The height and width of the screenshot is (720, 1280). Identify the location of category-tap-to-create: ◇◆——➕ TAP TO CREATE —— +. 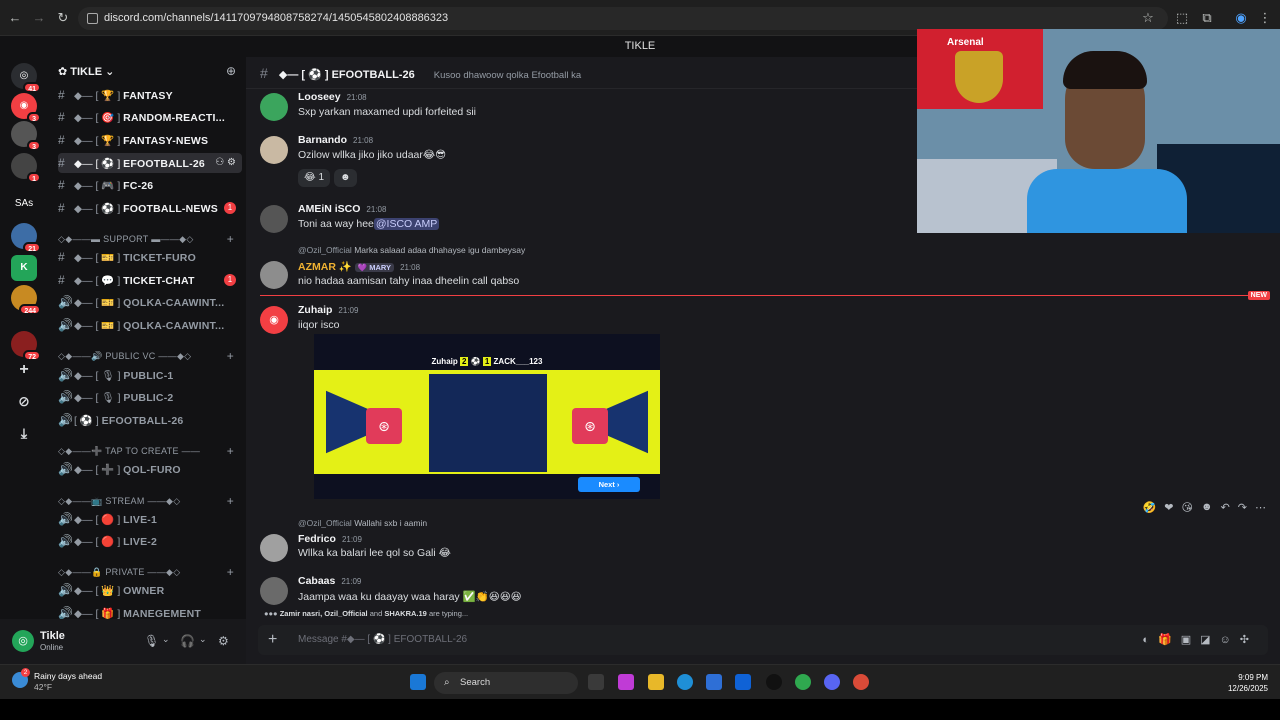
(150, 451).